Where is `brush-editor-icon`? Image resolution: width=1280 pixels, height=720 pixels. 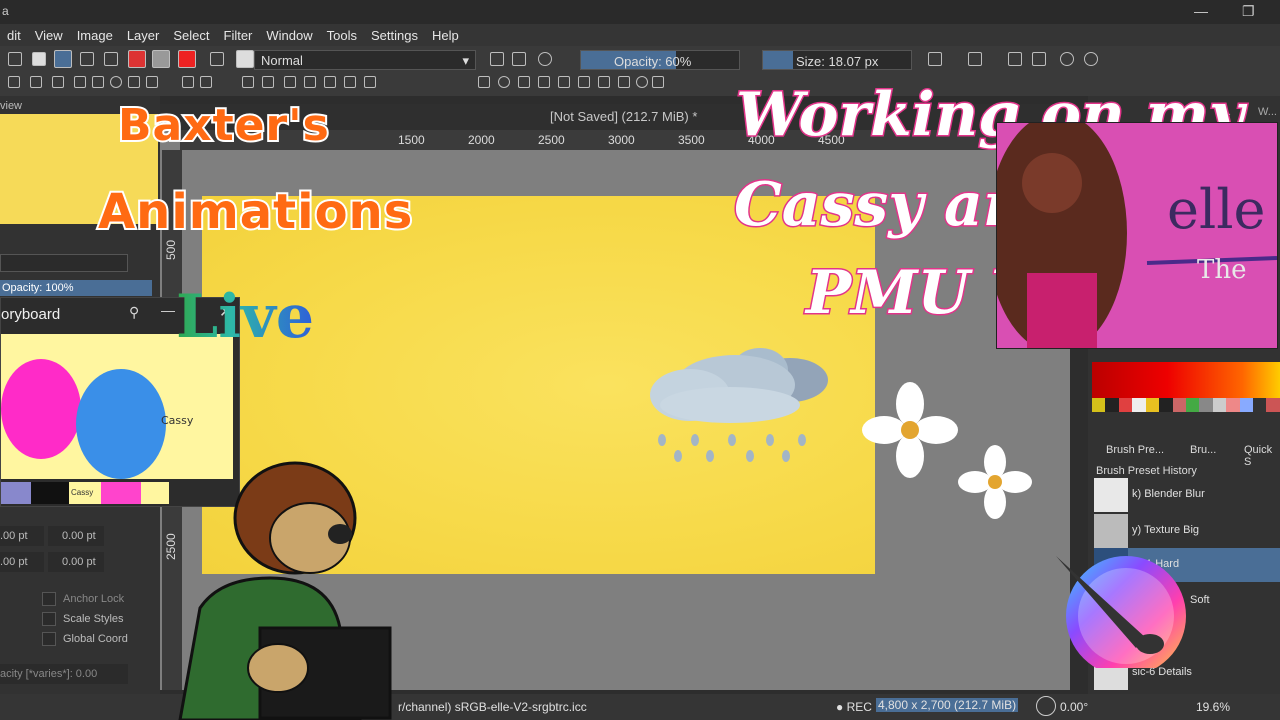 brush-editor-icon is located at coordinates (63, 59).